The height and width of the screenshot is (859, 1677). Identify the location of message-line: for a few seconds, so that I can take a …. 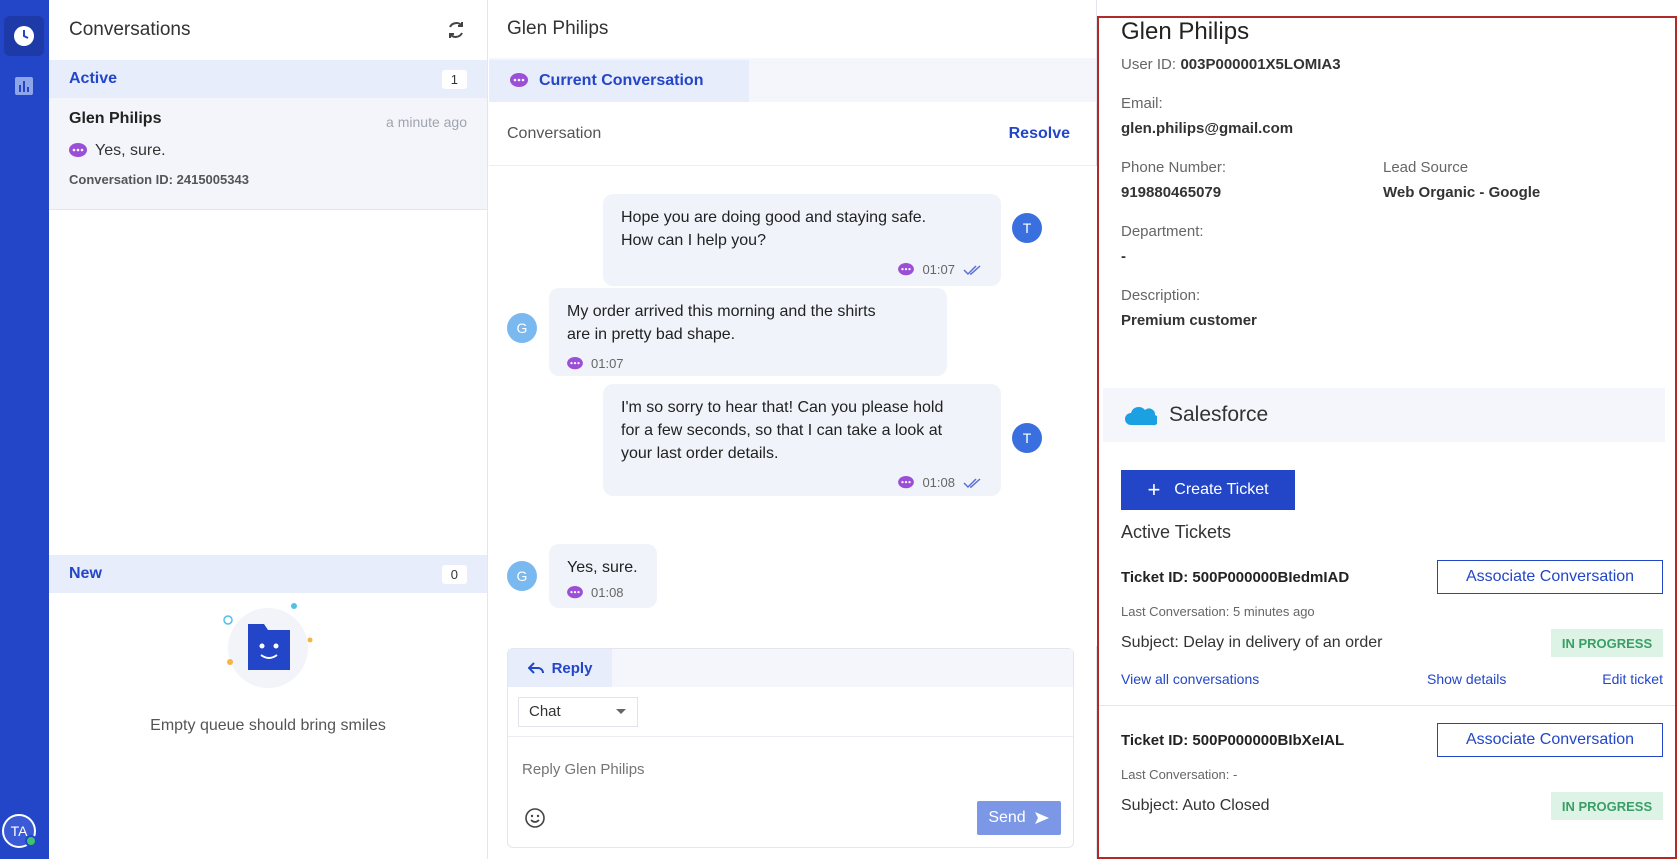
(782, 430).